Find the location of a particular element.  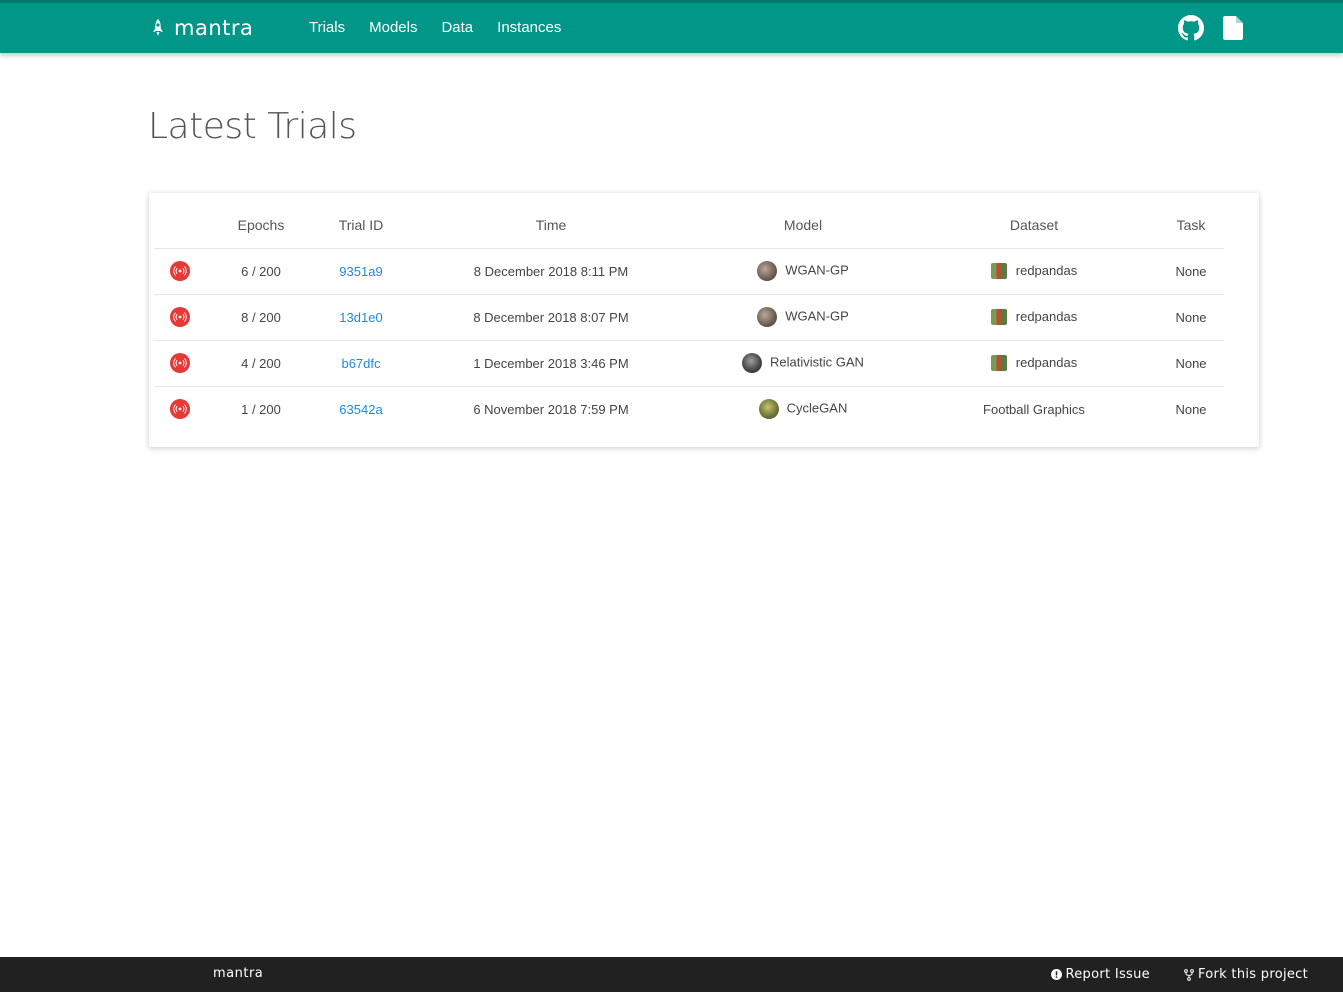

brand-name: mantra is located at coordinates (214, 28).